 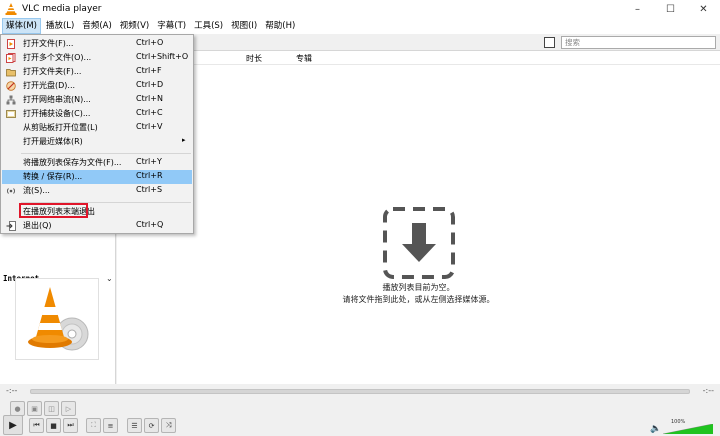 I want to click on album-art, so click(x=57, y=319).